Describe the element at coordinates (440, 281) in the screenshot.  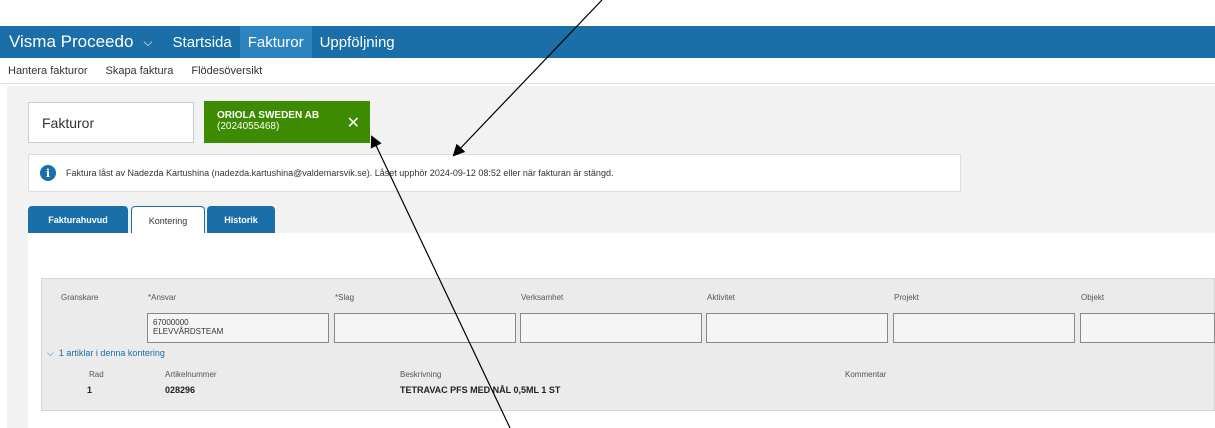
I see `arrow-to-close-icon` at that location.